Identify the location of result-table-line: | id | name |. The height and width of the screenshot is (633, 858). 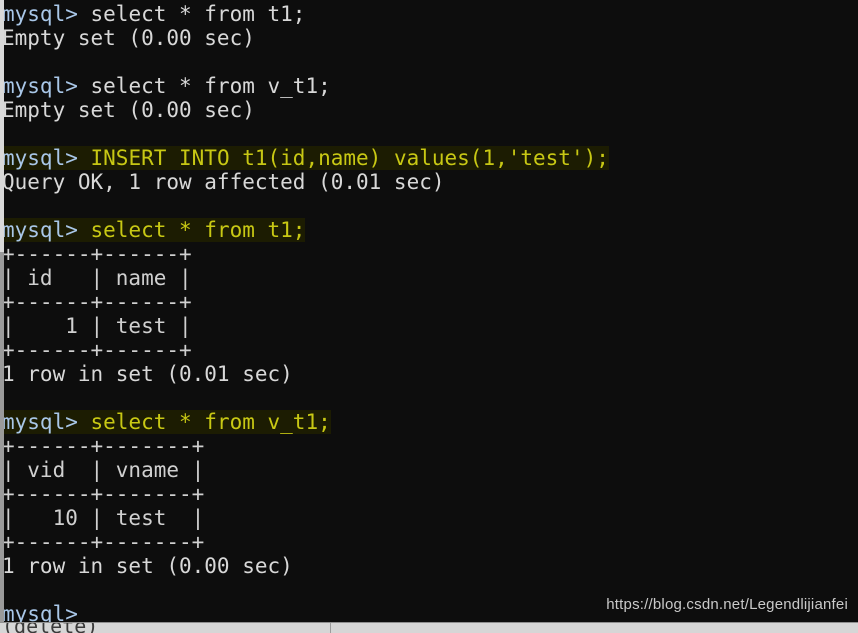
(429, 278).